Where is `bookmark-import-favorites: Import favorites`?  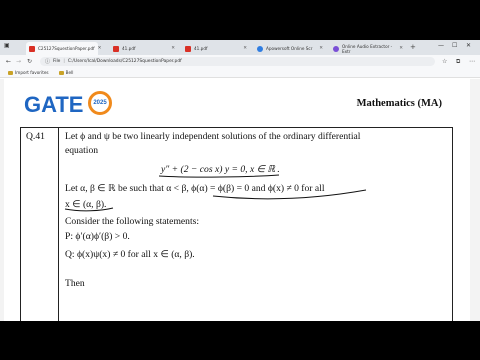 bookmark-import-favorites: Import favorites is located at coordinates (28, 72).